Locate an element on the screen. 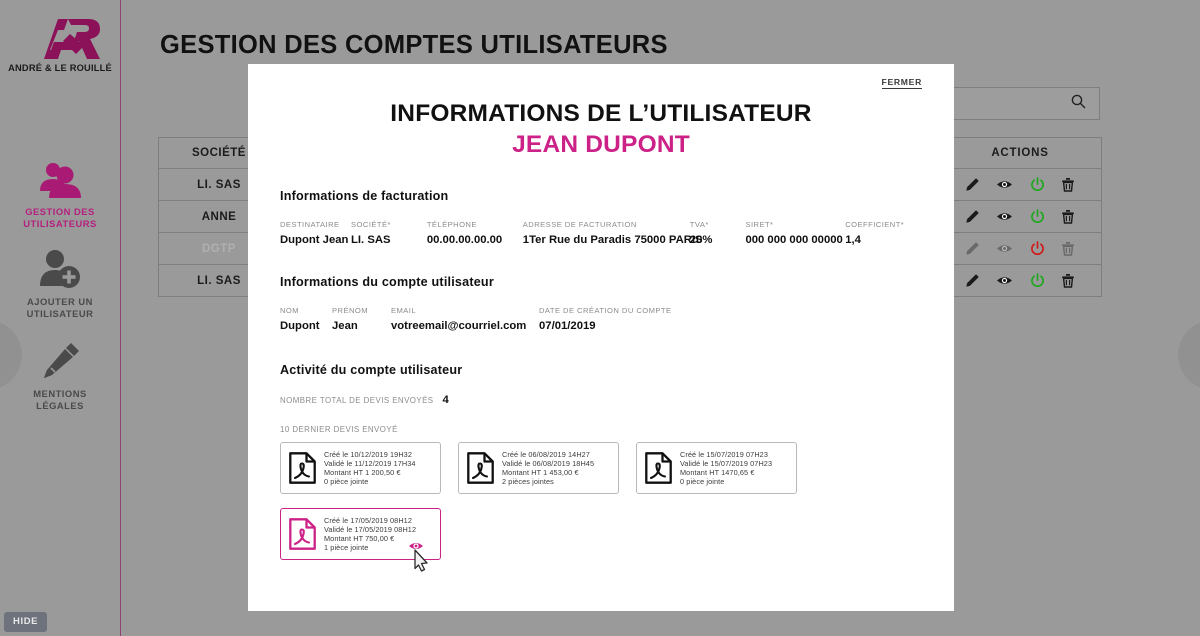 This screenshot has width=1200, height=636. sidebar-item-gestion-des-utilisateurs: GESTION DES UTILISATEURS is located at coordinates (60, 192).